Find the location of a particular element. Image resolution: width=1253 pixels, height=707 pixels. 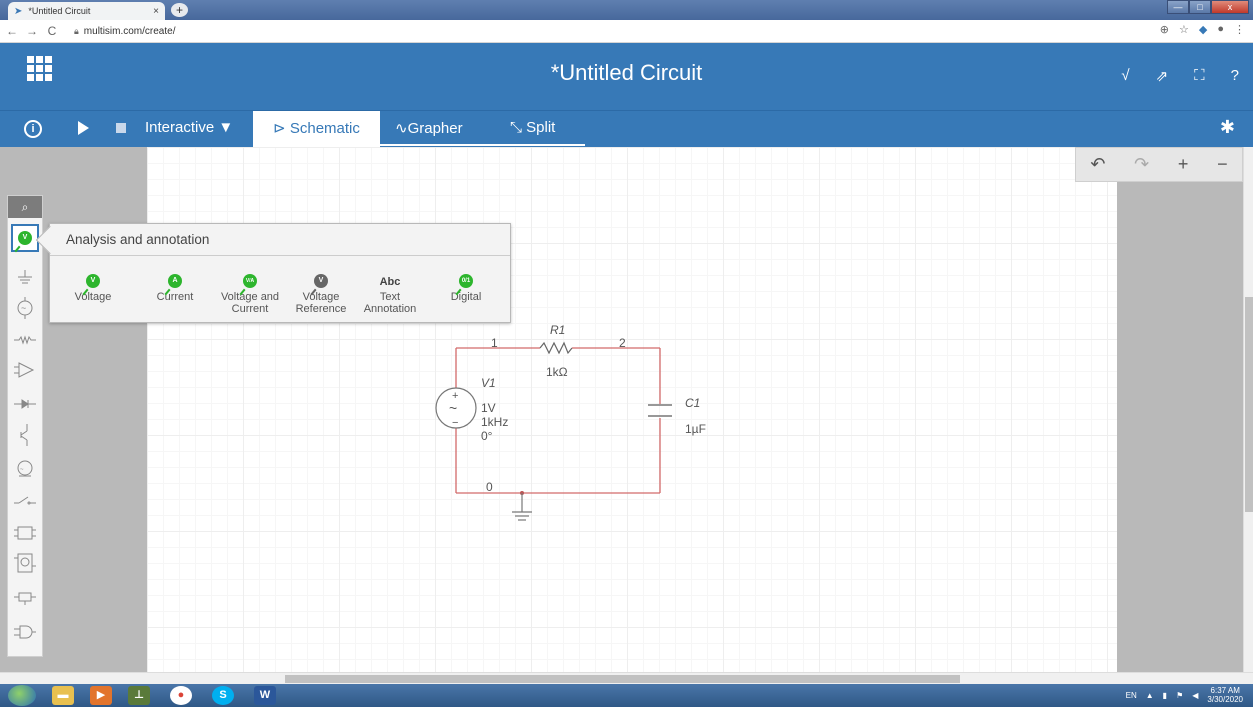

voltage-reference-item: V Voltage Reference is located at coordinates (321, 289).